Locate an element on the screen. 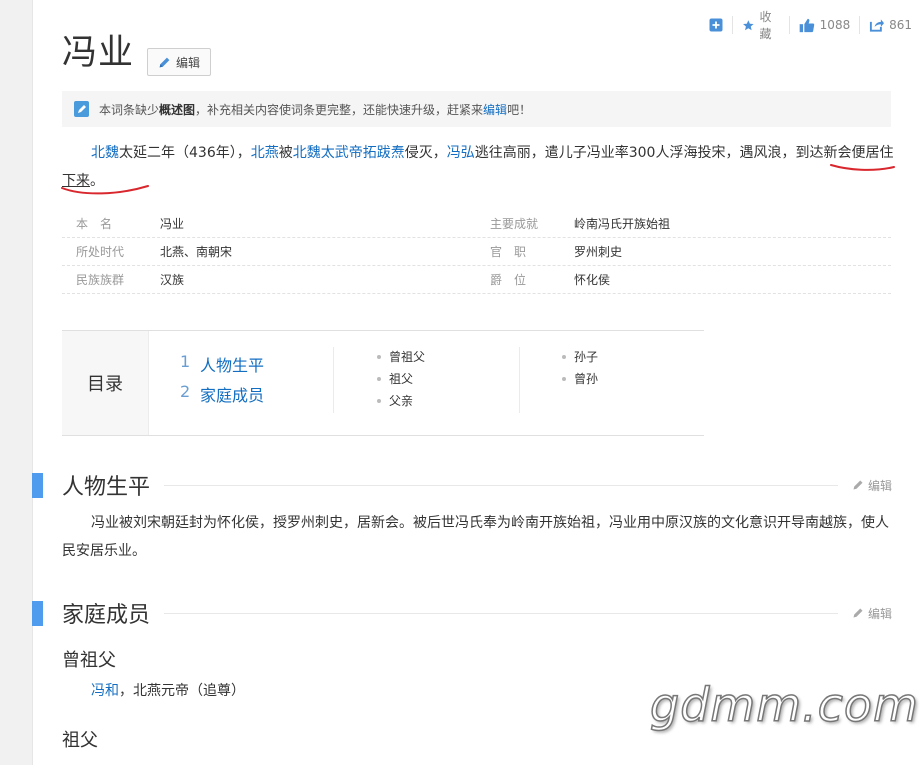  info-row: 所处时代 北燕、南朝宋 官 职 罗州刺史 is located at coordinates (476, 252).